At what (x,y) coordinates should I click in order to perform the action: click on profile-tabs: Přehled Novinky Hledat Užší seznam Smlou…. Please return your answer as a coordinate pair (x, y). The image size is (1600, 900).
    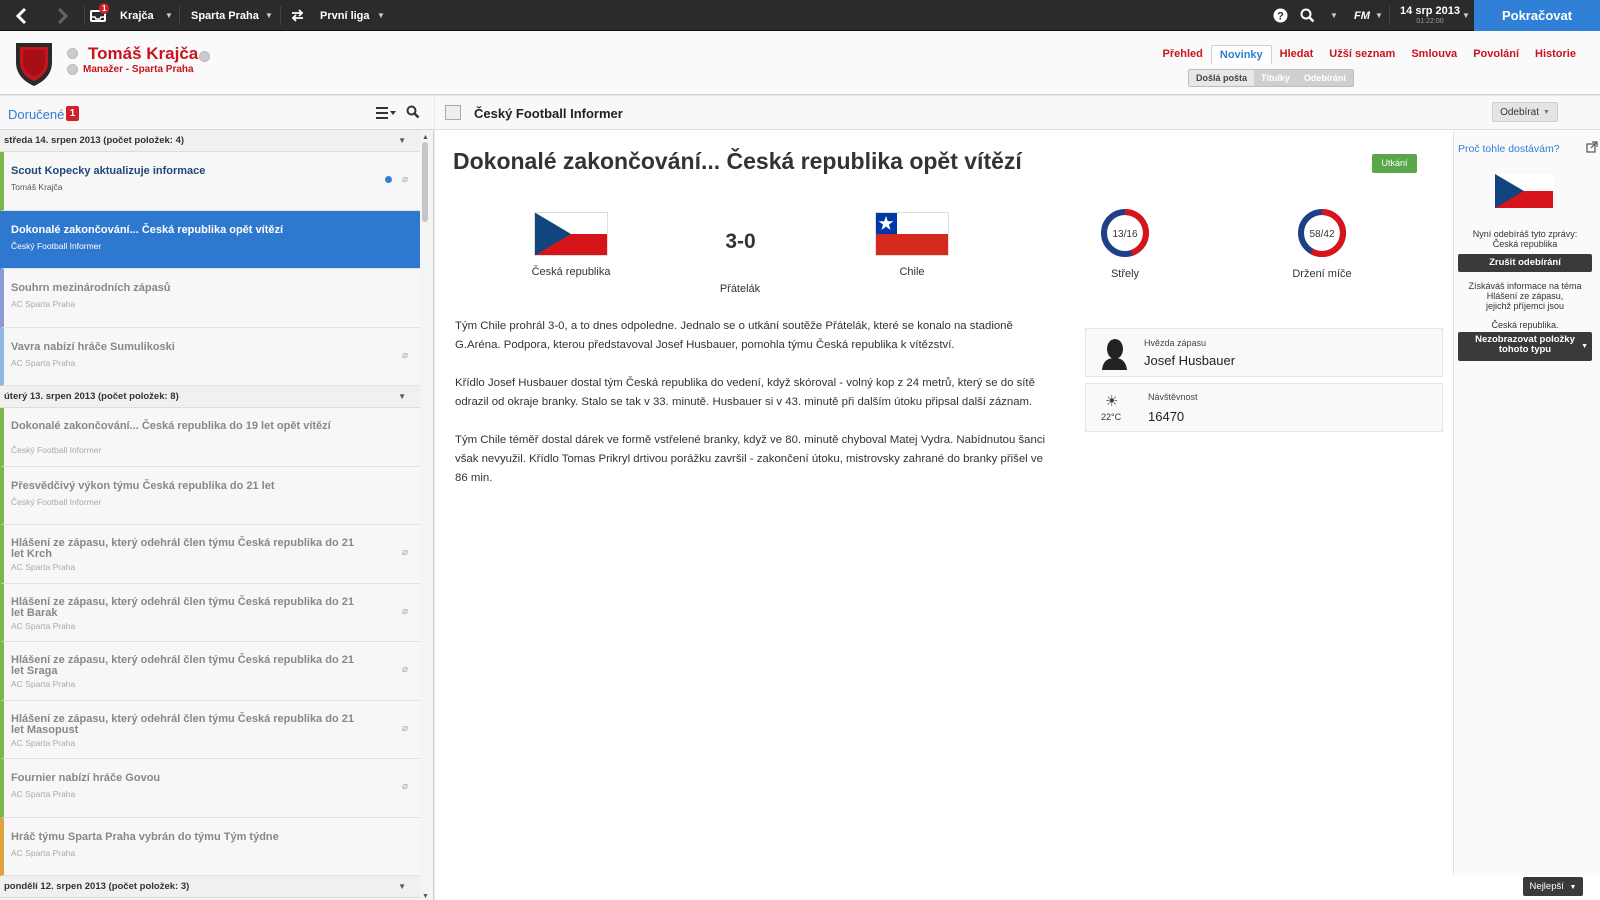
    Looking at the image, I should click on (1369, 54).